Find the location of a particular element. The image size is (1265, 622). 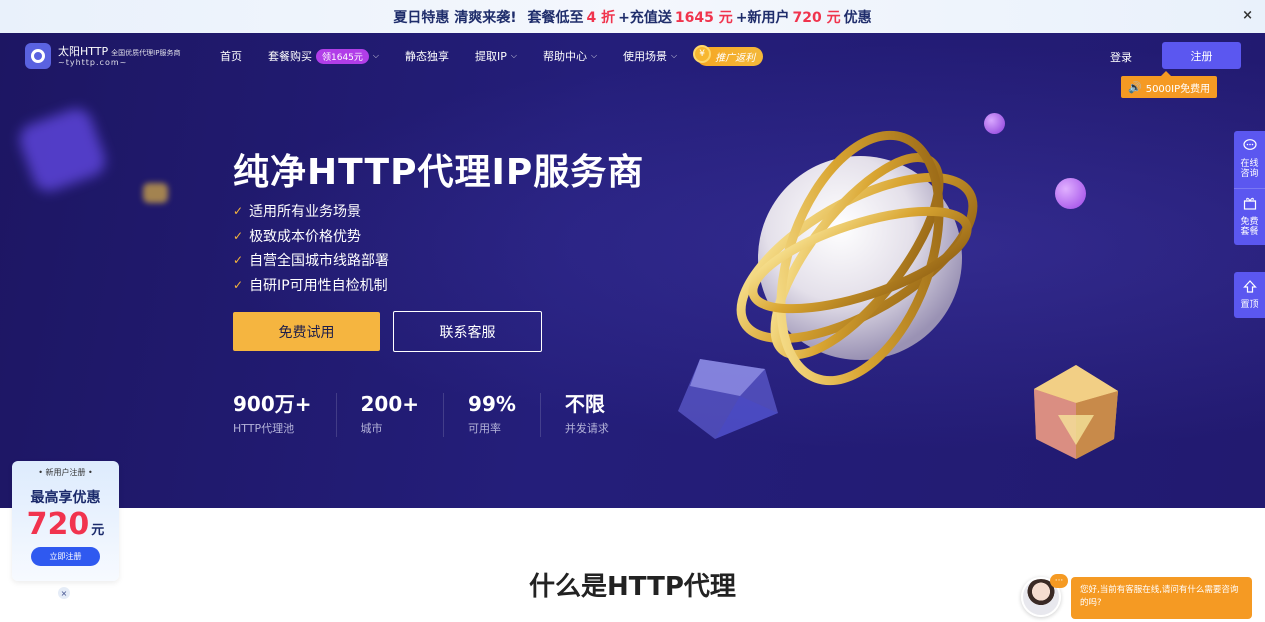

nav-help-center: 帮助中心 ⌵ is located at coordinates (570, 56).